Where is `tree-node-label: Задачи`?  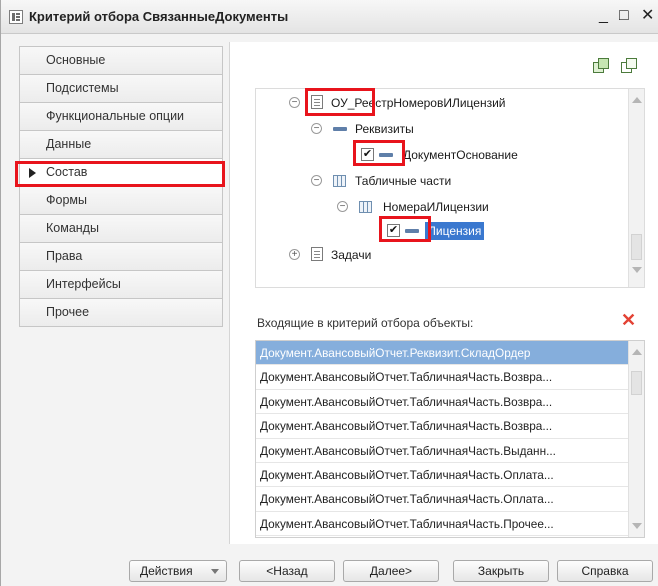 tree-node-label: Задачи is located at coordinates (351, 255).